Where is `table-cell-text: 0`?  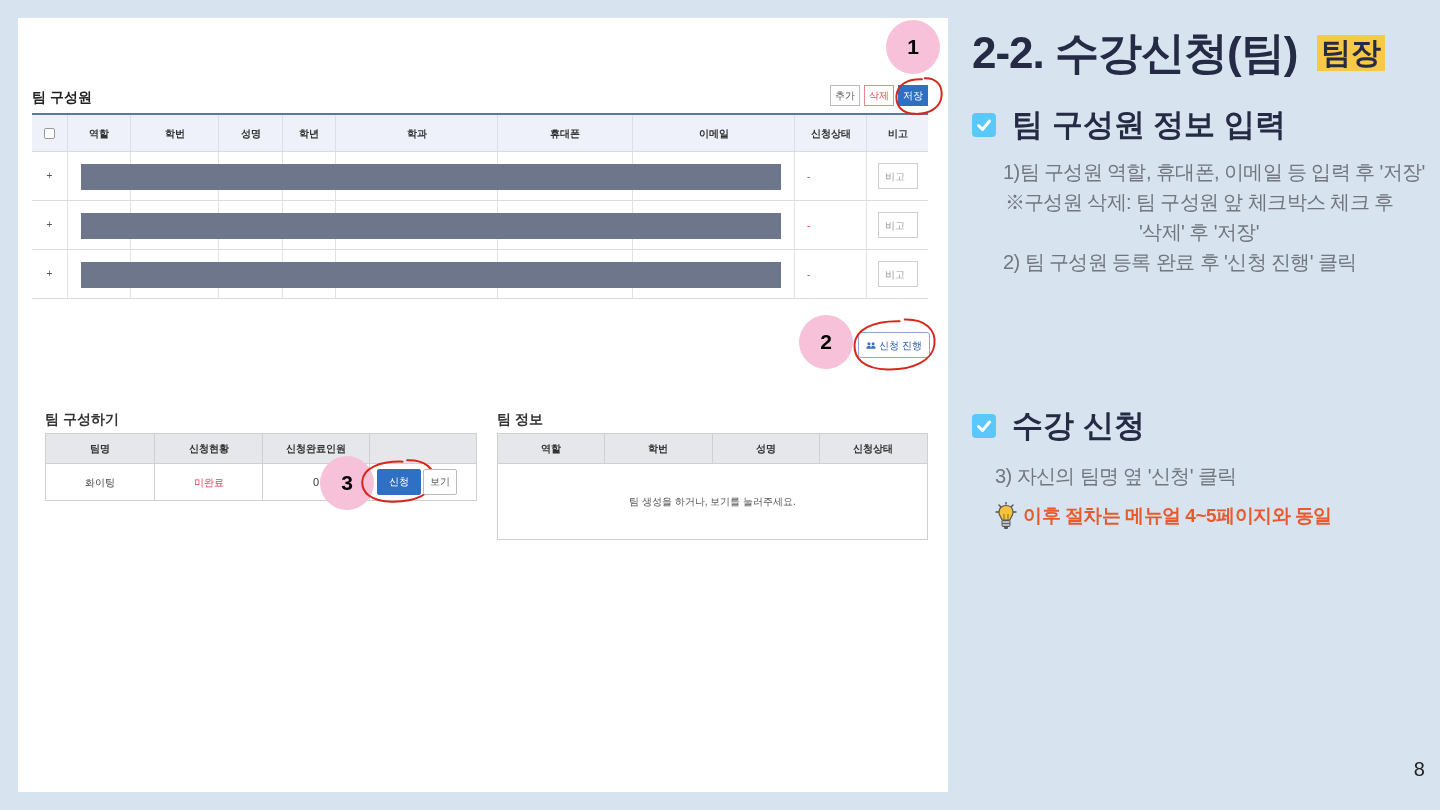
table-cell-text: 0 is located at coordinates (316, 482).